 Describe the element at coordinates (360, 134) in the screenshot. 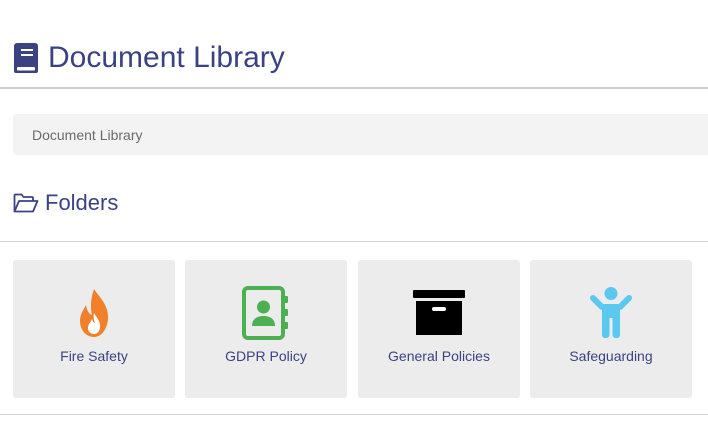

I see `breadcrumb: Document Library` at that location.